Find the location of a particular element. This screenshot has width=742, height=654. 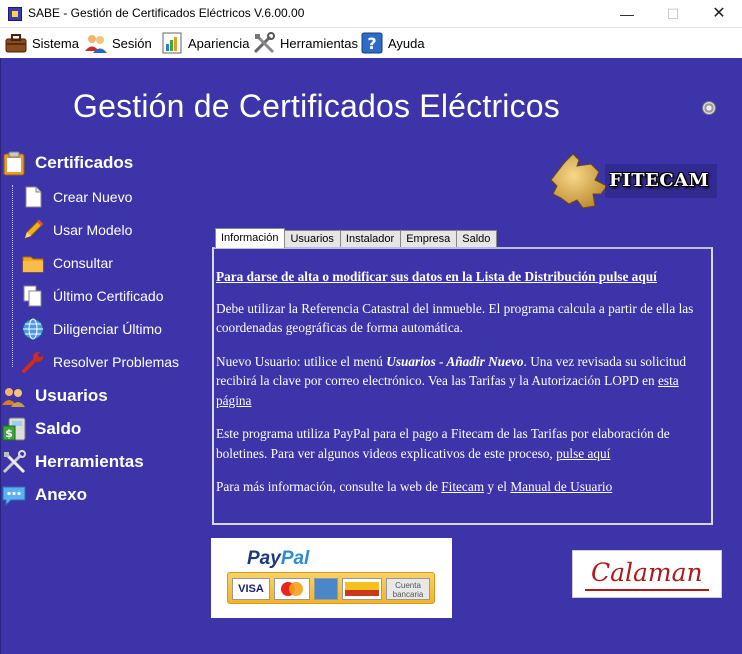

menu-herramientas: Herramientas is located at coordinates (305, 43).